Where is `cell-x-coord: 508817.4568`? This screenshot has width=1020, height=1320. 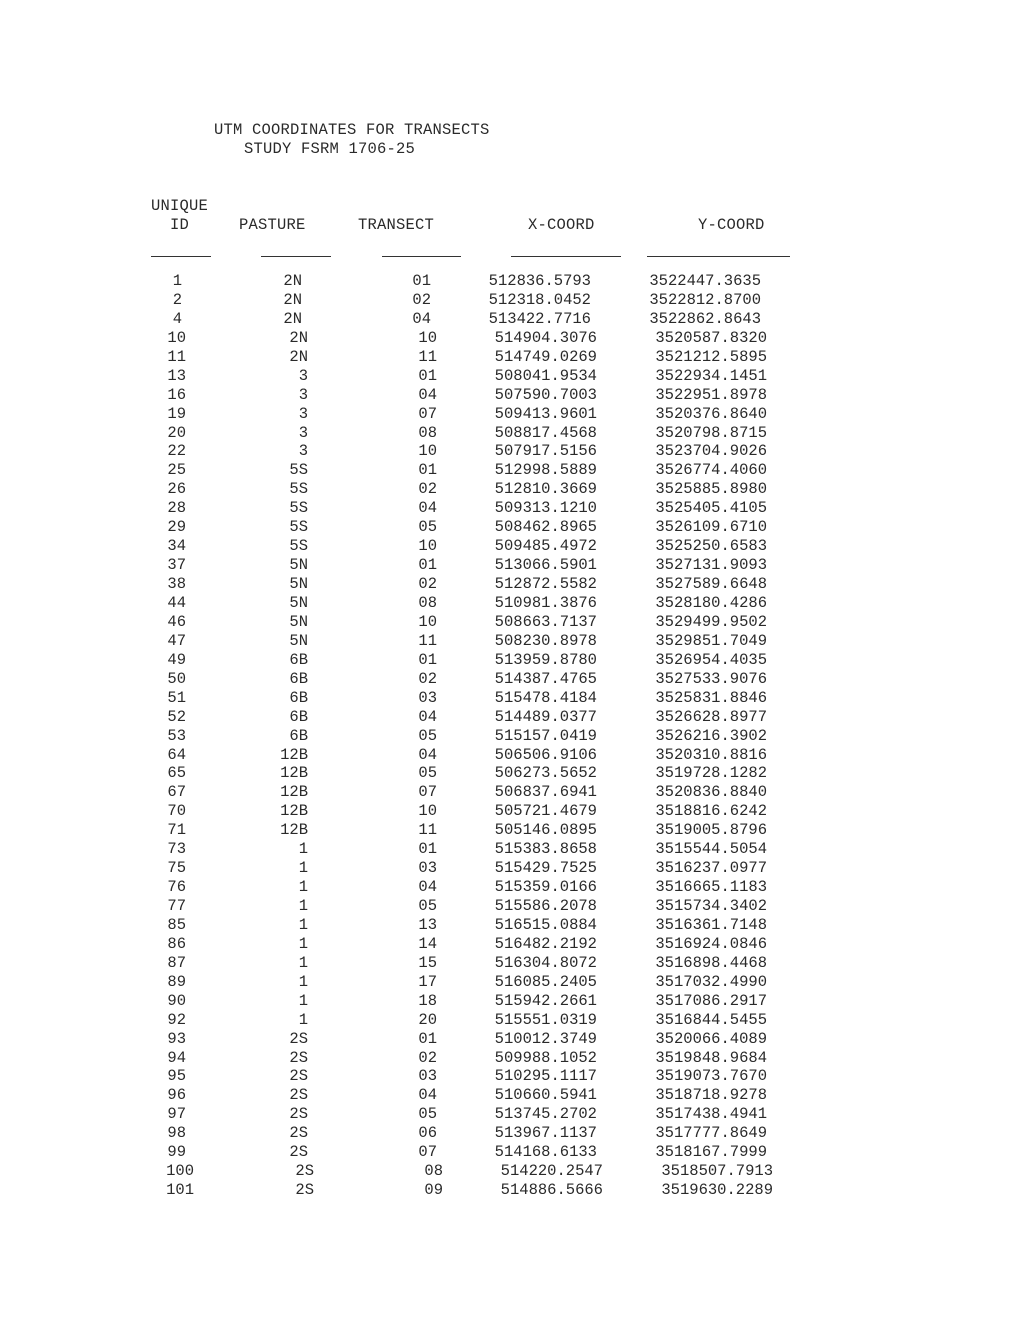
cell-x-coord: 508817.4568 is located at coordinates (545, 432).